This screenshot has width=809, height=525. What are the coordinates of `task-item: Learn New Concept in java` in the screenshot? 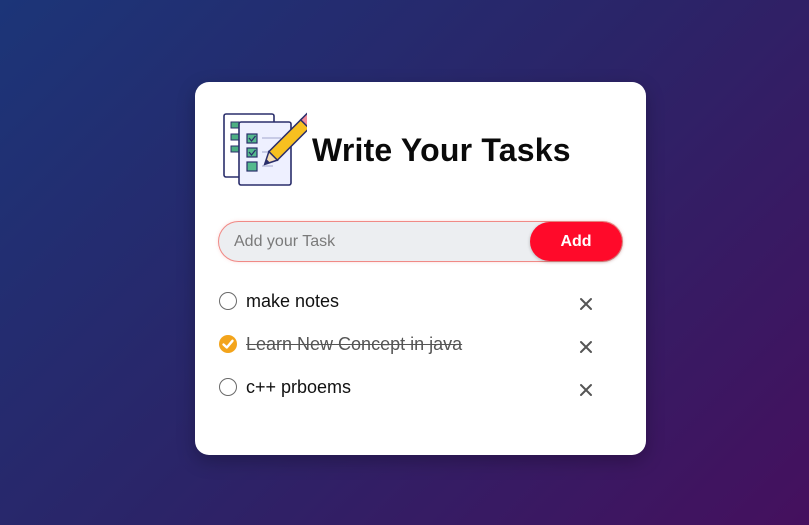 It's located at (409, 352).